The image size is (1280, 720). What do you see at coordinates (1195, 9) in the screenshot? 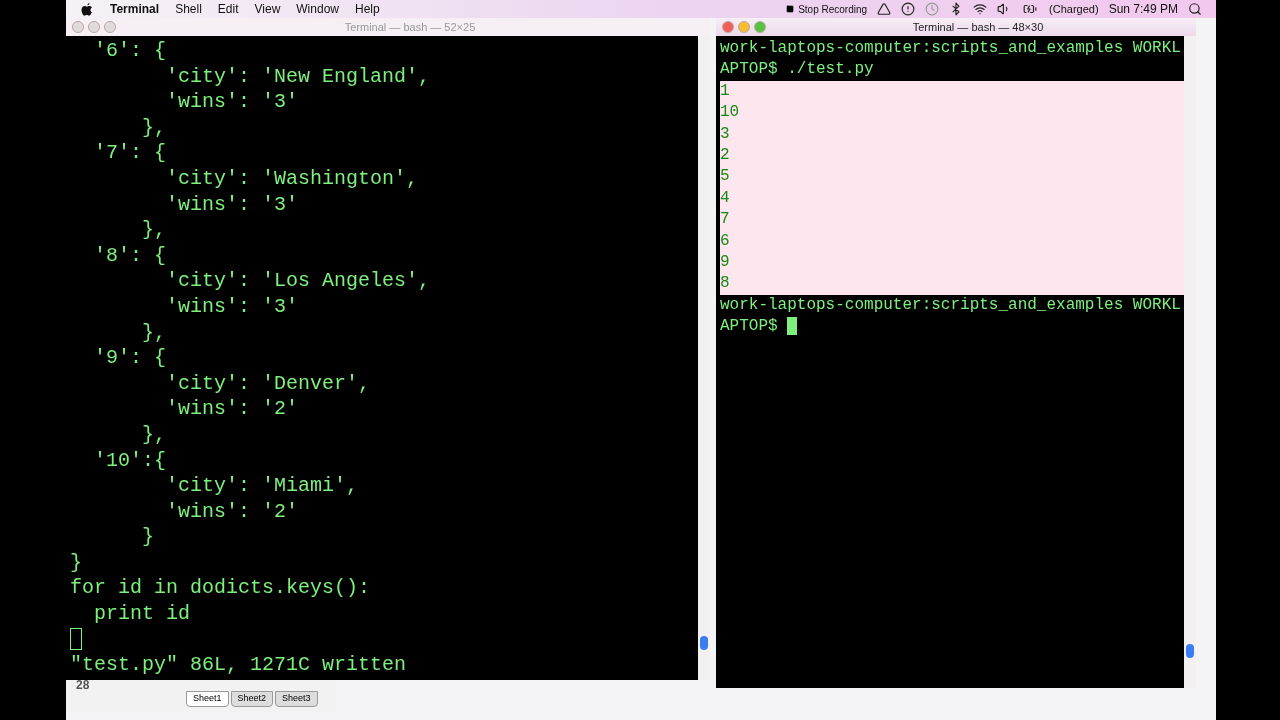
I see `search-icon` at bounding box center [1195, 9].